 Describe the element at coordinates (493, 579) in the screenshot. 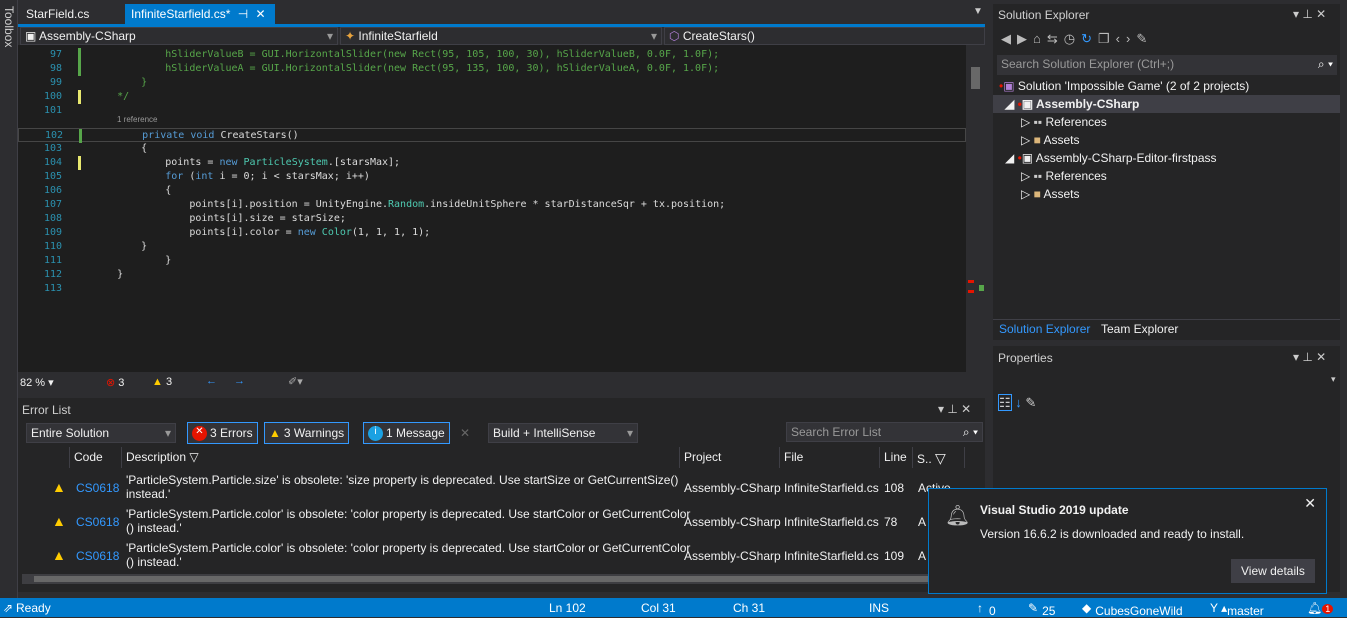

I see `error-list-horizontal-scrollbar` at that location.